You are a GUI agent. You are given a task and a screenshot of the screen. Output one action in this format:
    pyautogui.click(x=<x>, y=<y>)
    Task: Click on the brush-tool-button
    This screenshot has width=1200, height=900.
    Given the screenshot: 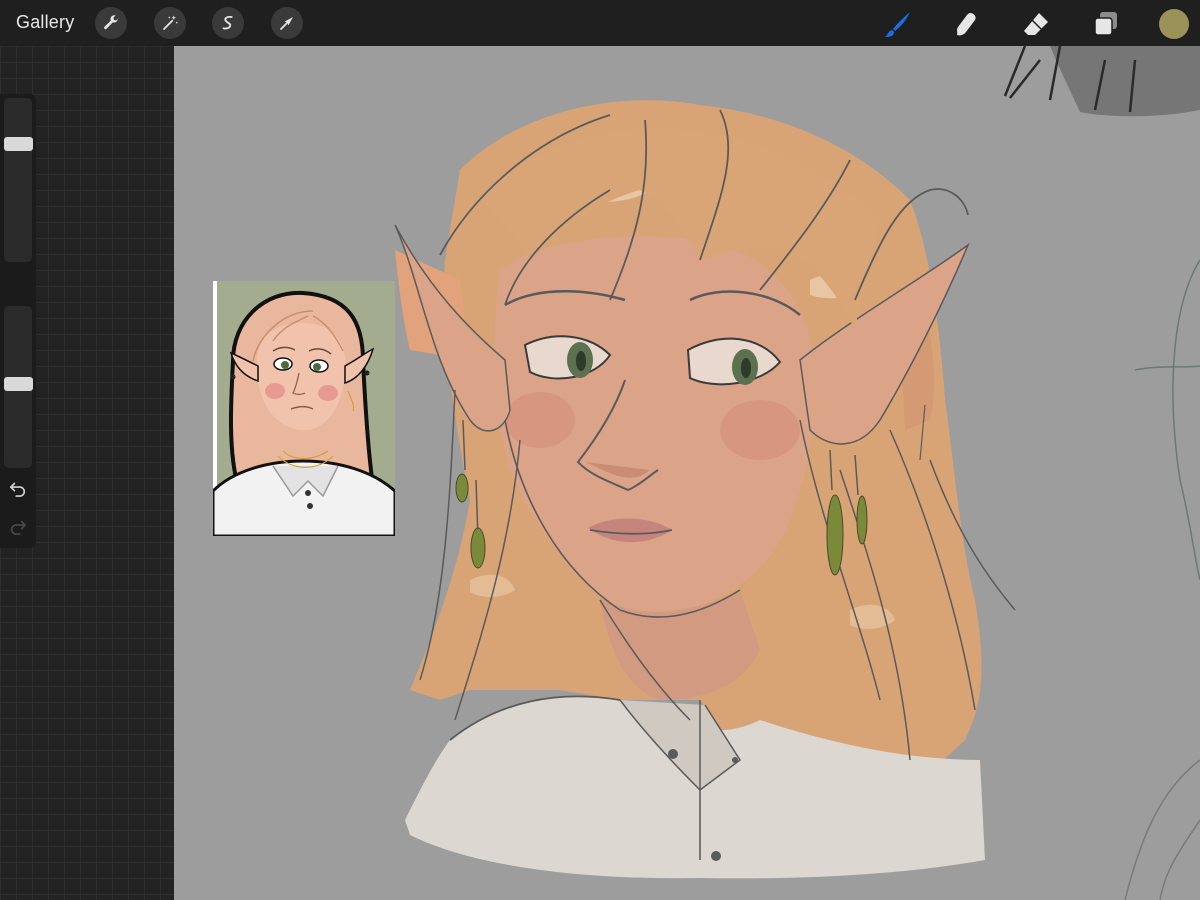 What is the action you would take?
    pyautogui.click(x=898, y=24)
    